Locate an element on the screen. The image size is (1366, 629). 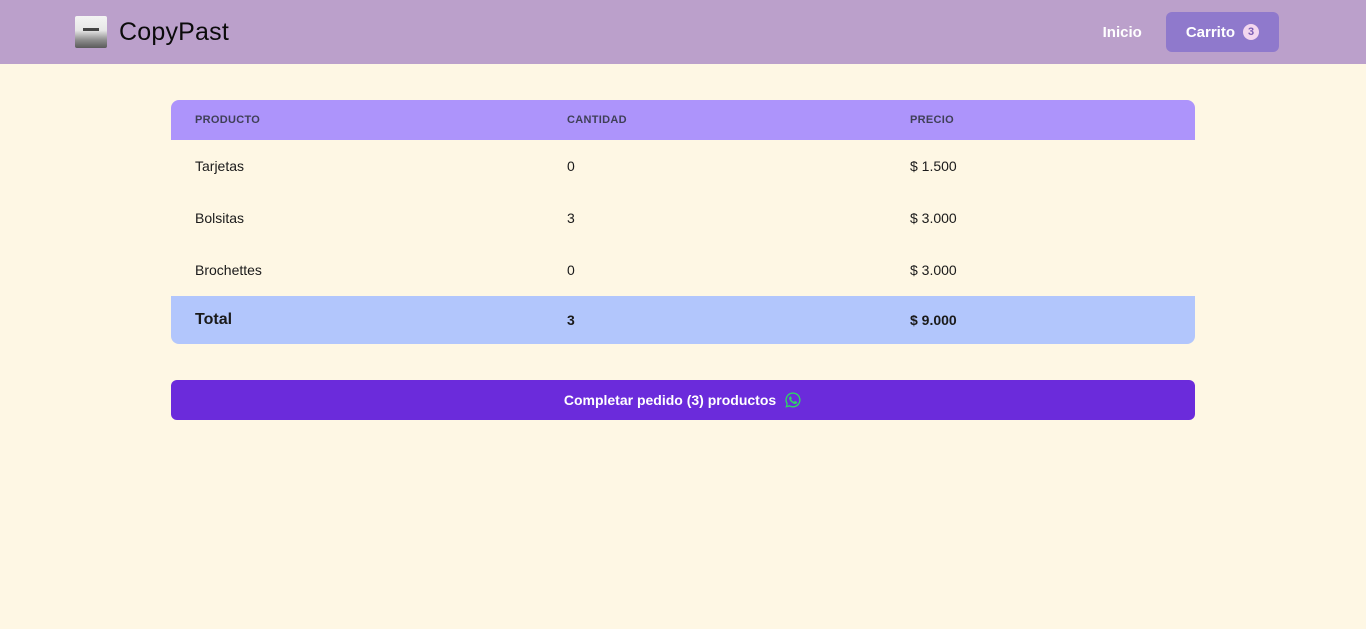
cell-producto: Bolsitas is located at coordinates (220, 218).